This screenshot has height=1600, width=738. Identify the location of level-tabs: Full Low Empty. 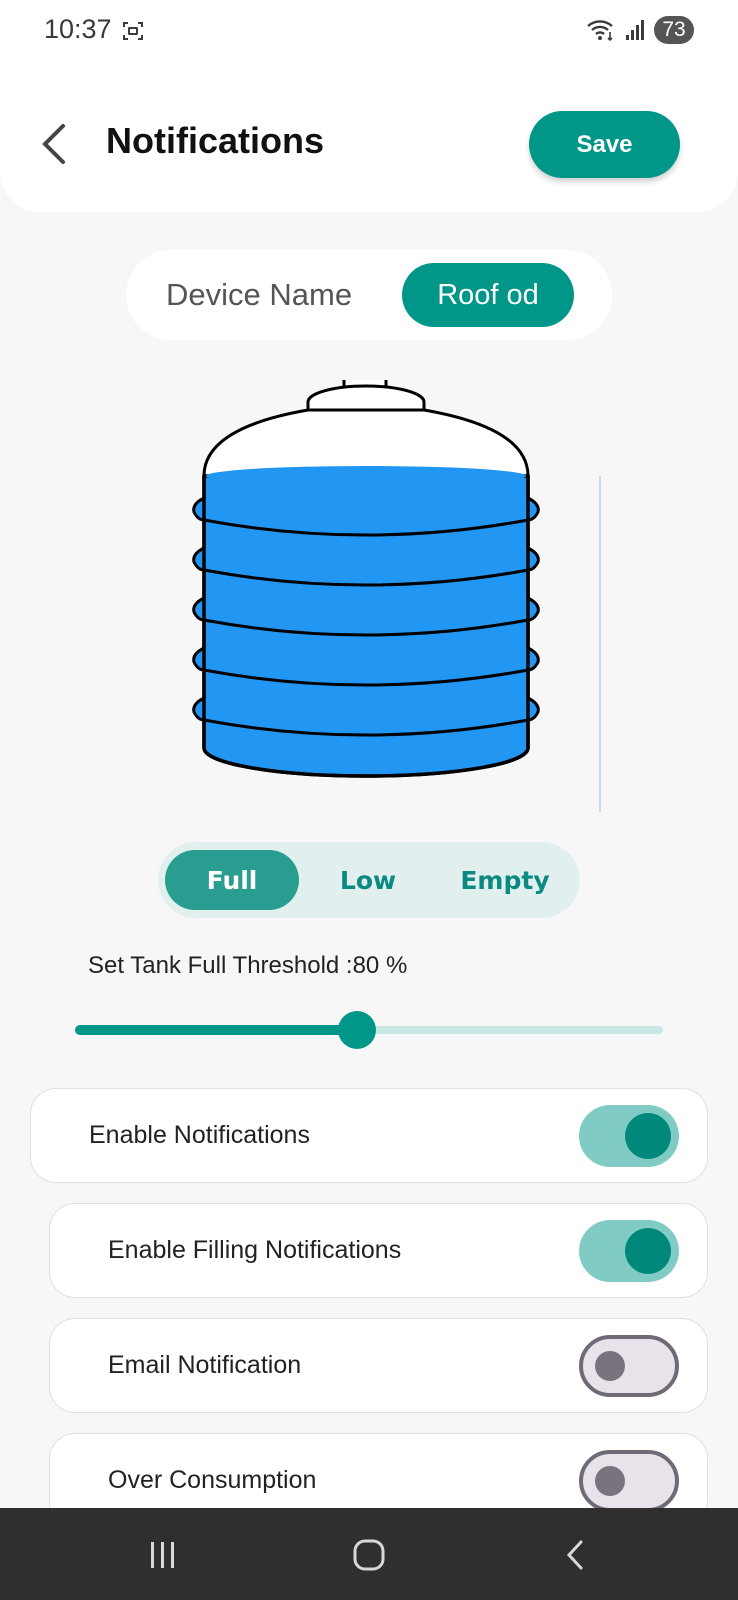
(369, 880).